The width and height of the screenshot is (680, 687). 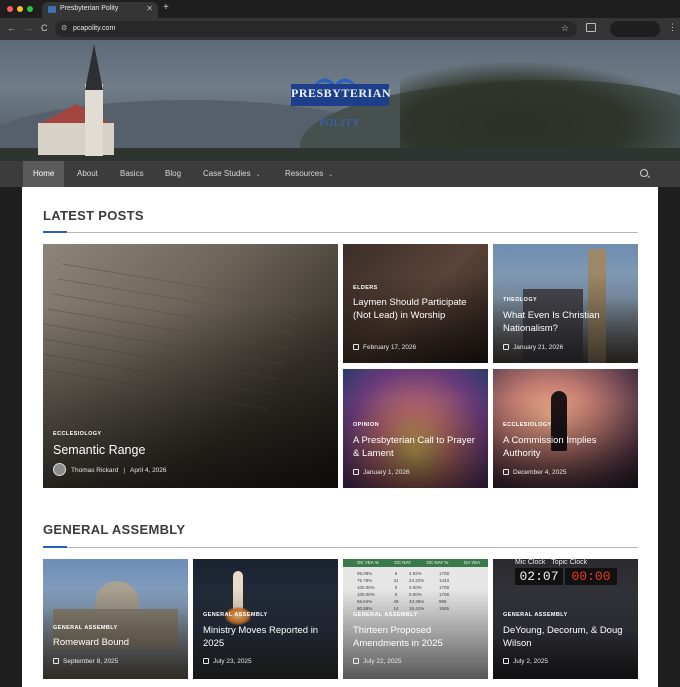 What do you see at coordinates (316, 29) in the screenshot?
I see `address-bar: ⚙ pcapolity.com ☆` at bounding box center [316, 29].